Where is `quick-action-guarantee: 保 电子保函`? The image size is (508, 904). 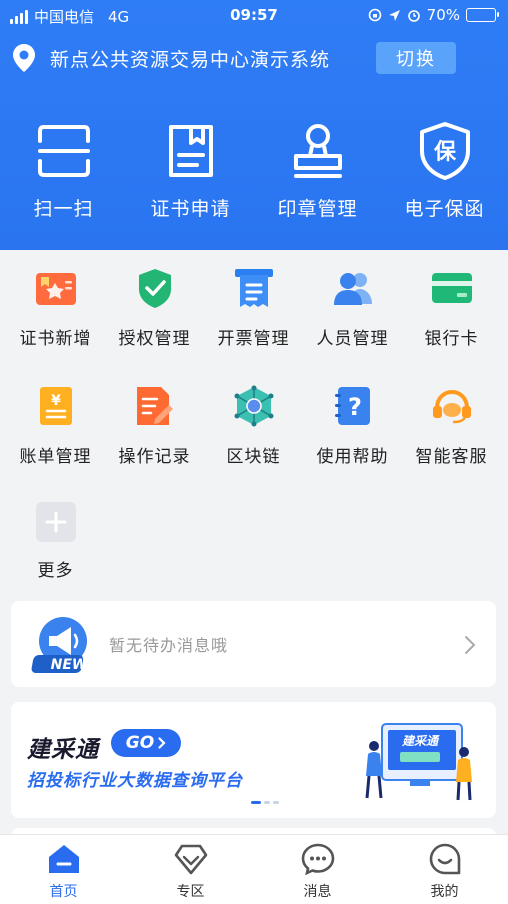 quick-action-guarantee: 保 电子保函 is located at coordinates (444, 170).